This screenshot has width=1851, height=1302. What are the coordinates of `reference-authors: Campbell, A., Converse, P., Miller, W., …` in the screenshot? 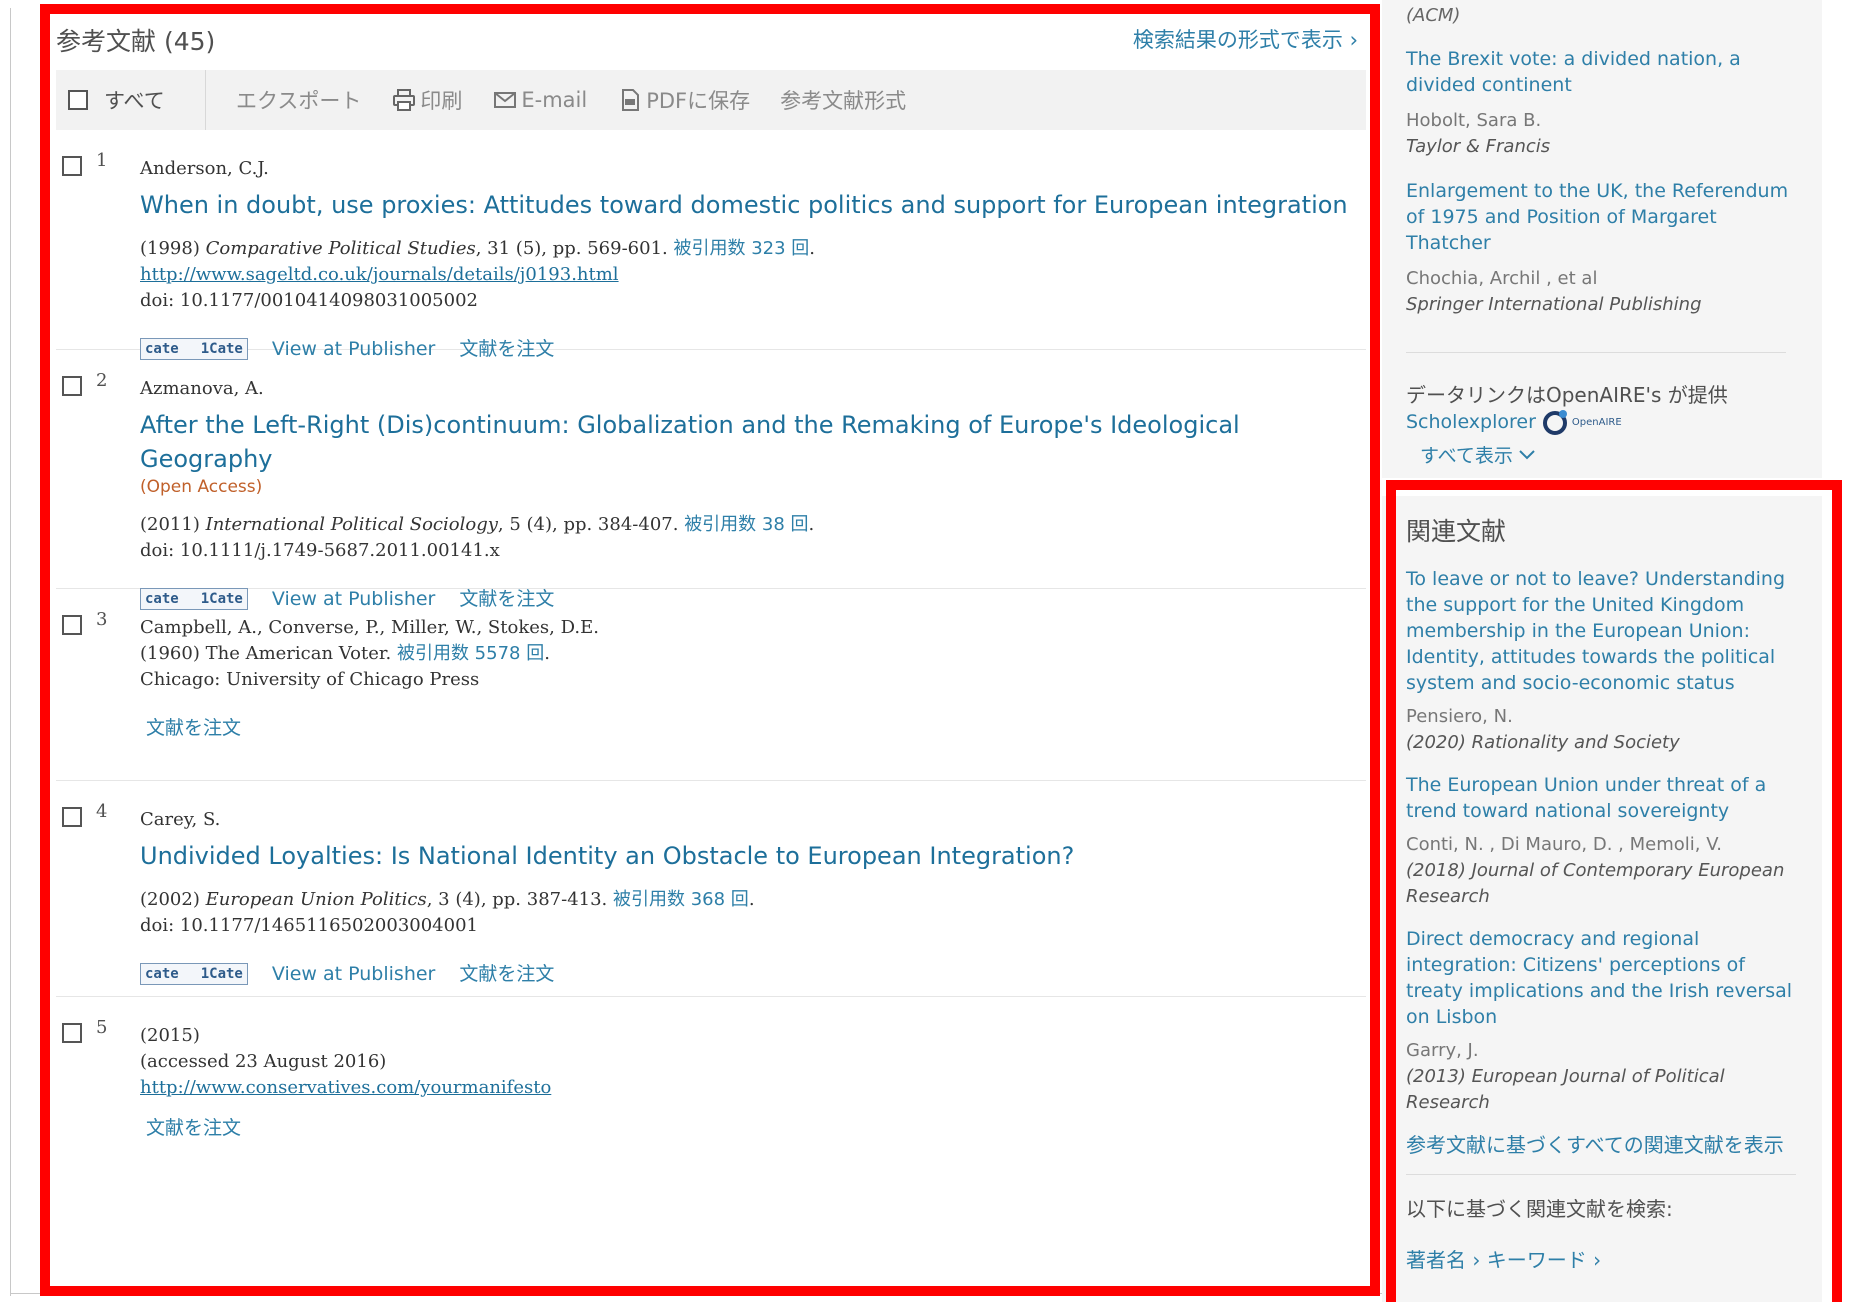 It's located at (369, 627).